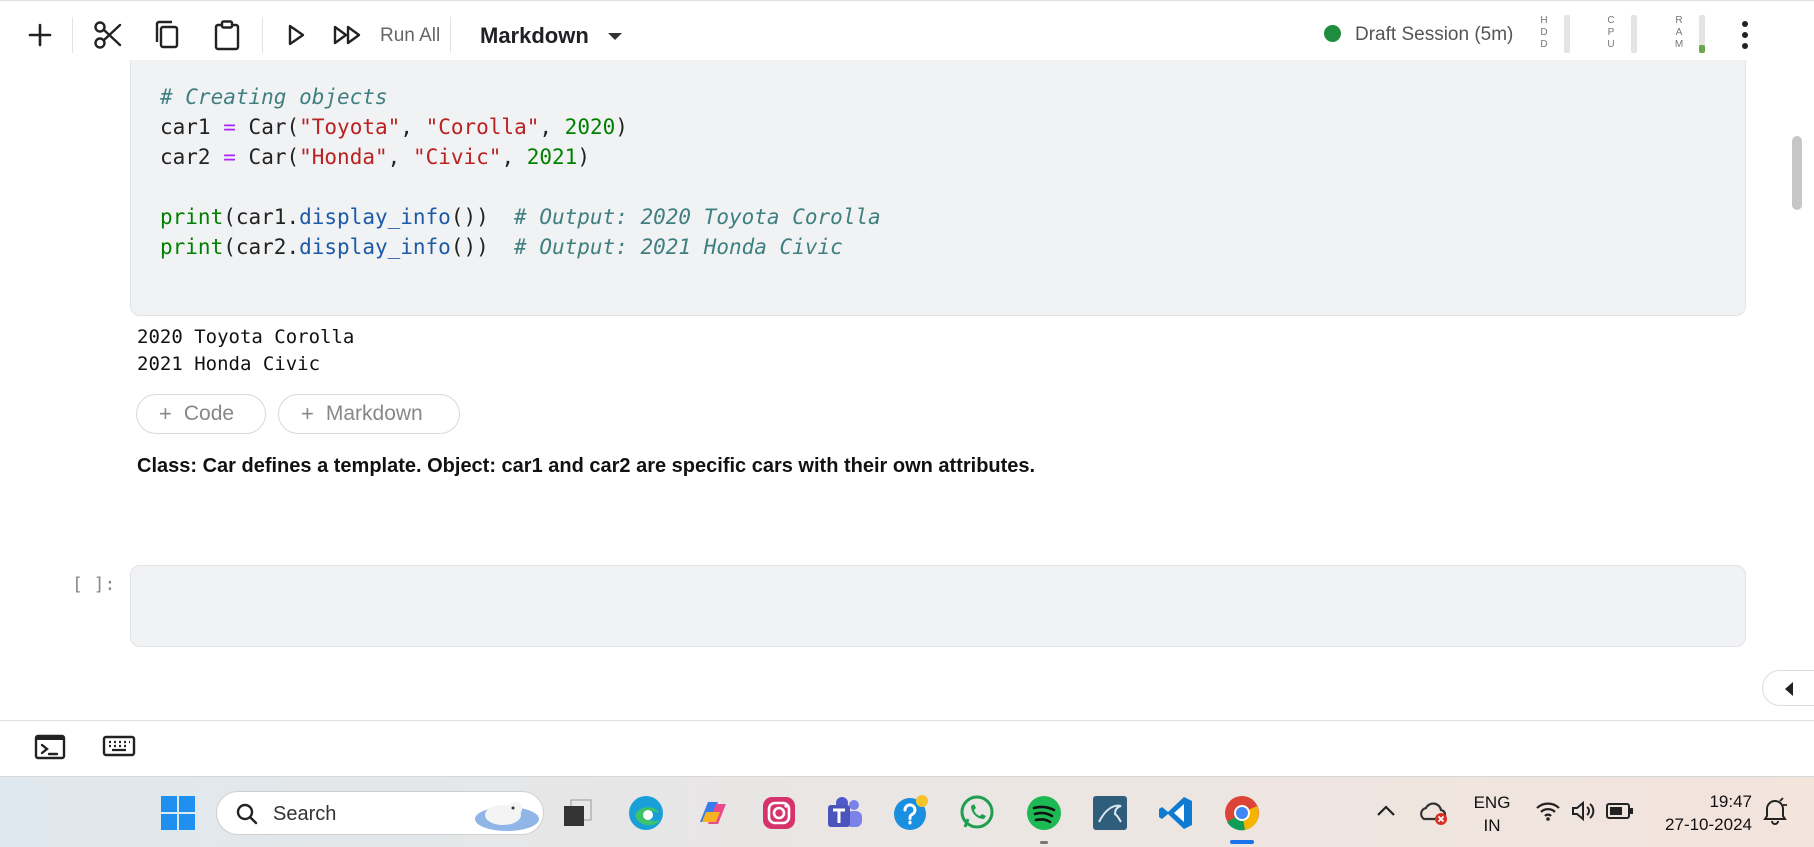 The width and height of the screenshot is (1814, 847). Describe the element at coordinates (845, 813) in the screenshot. I see `teams-icon` at that location.